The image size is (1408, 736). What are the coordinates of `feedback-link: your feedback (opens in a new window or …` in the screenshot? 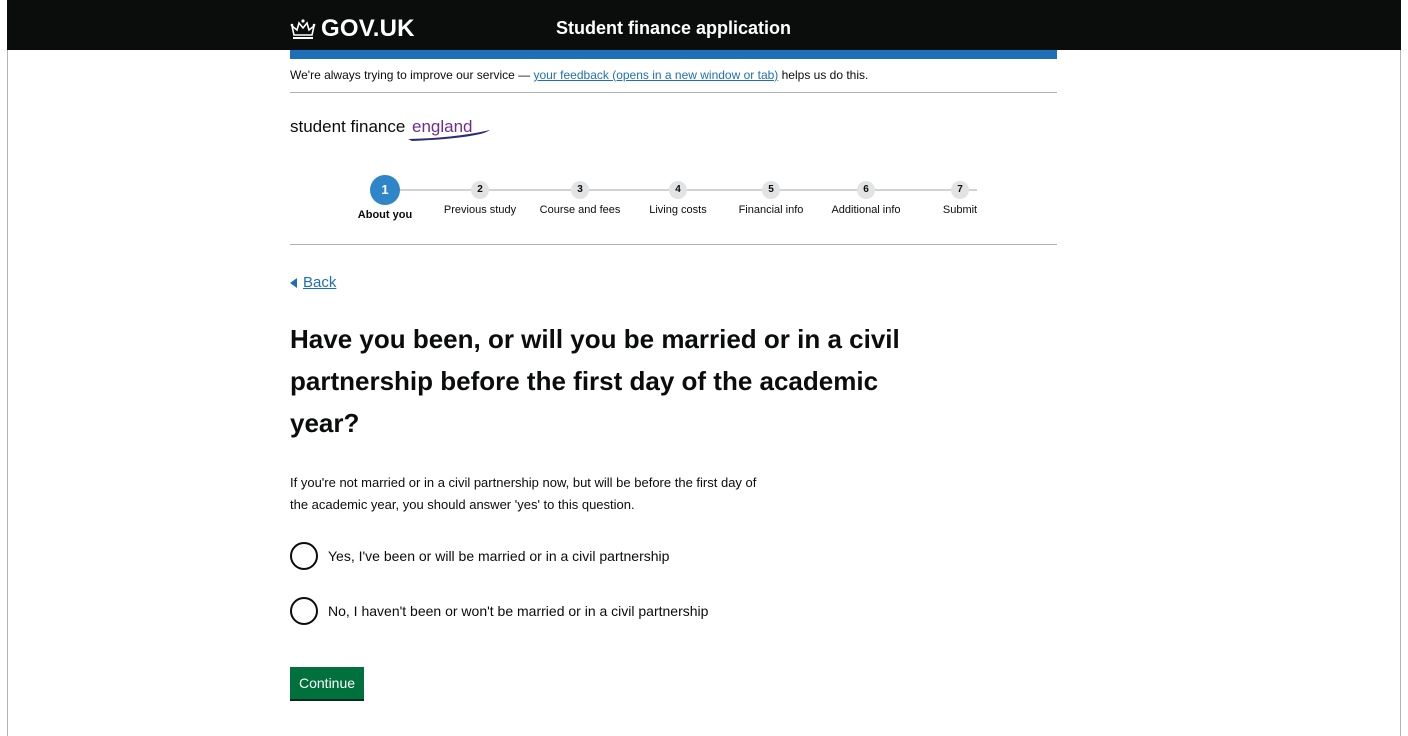 It's located at (655, 75).